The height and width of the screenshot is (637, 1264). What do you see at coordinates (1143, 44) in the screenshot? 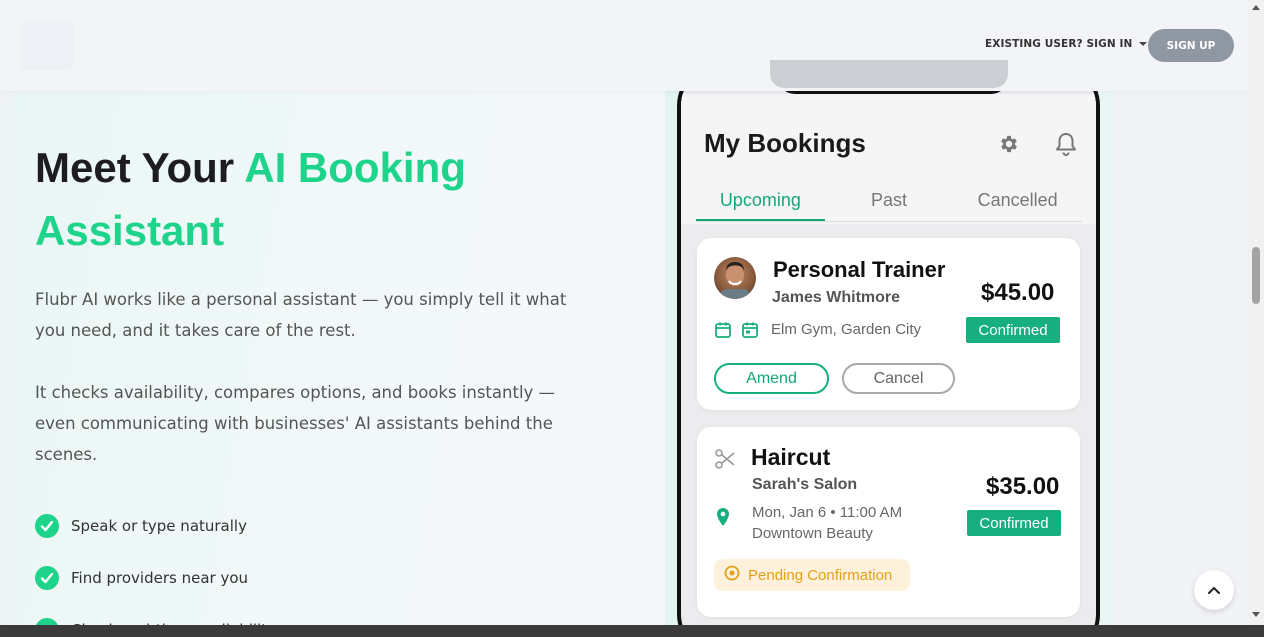
I see `caret-down-icon` at bounding box center [1143, 44].